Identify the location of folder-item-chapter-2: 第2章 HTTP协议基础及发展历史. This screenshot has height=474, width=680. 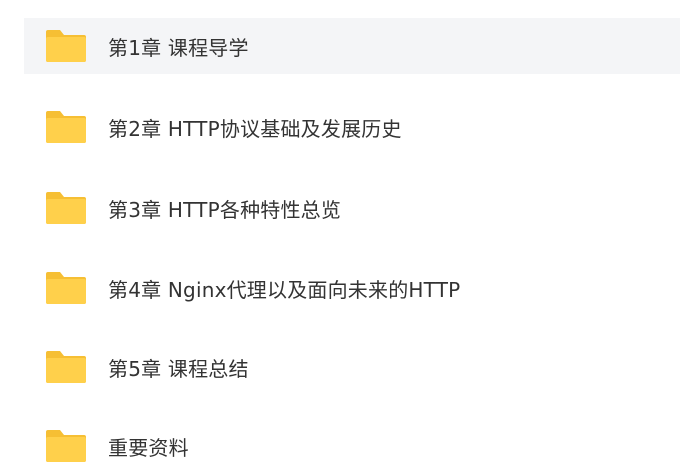
(352, 127).